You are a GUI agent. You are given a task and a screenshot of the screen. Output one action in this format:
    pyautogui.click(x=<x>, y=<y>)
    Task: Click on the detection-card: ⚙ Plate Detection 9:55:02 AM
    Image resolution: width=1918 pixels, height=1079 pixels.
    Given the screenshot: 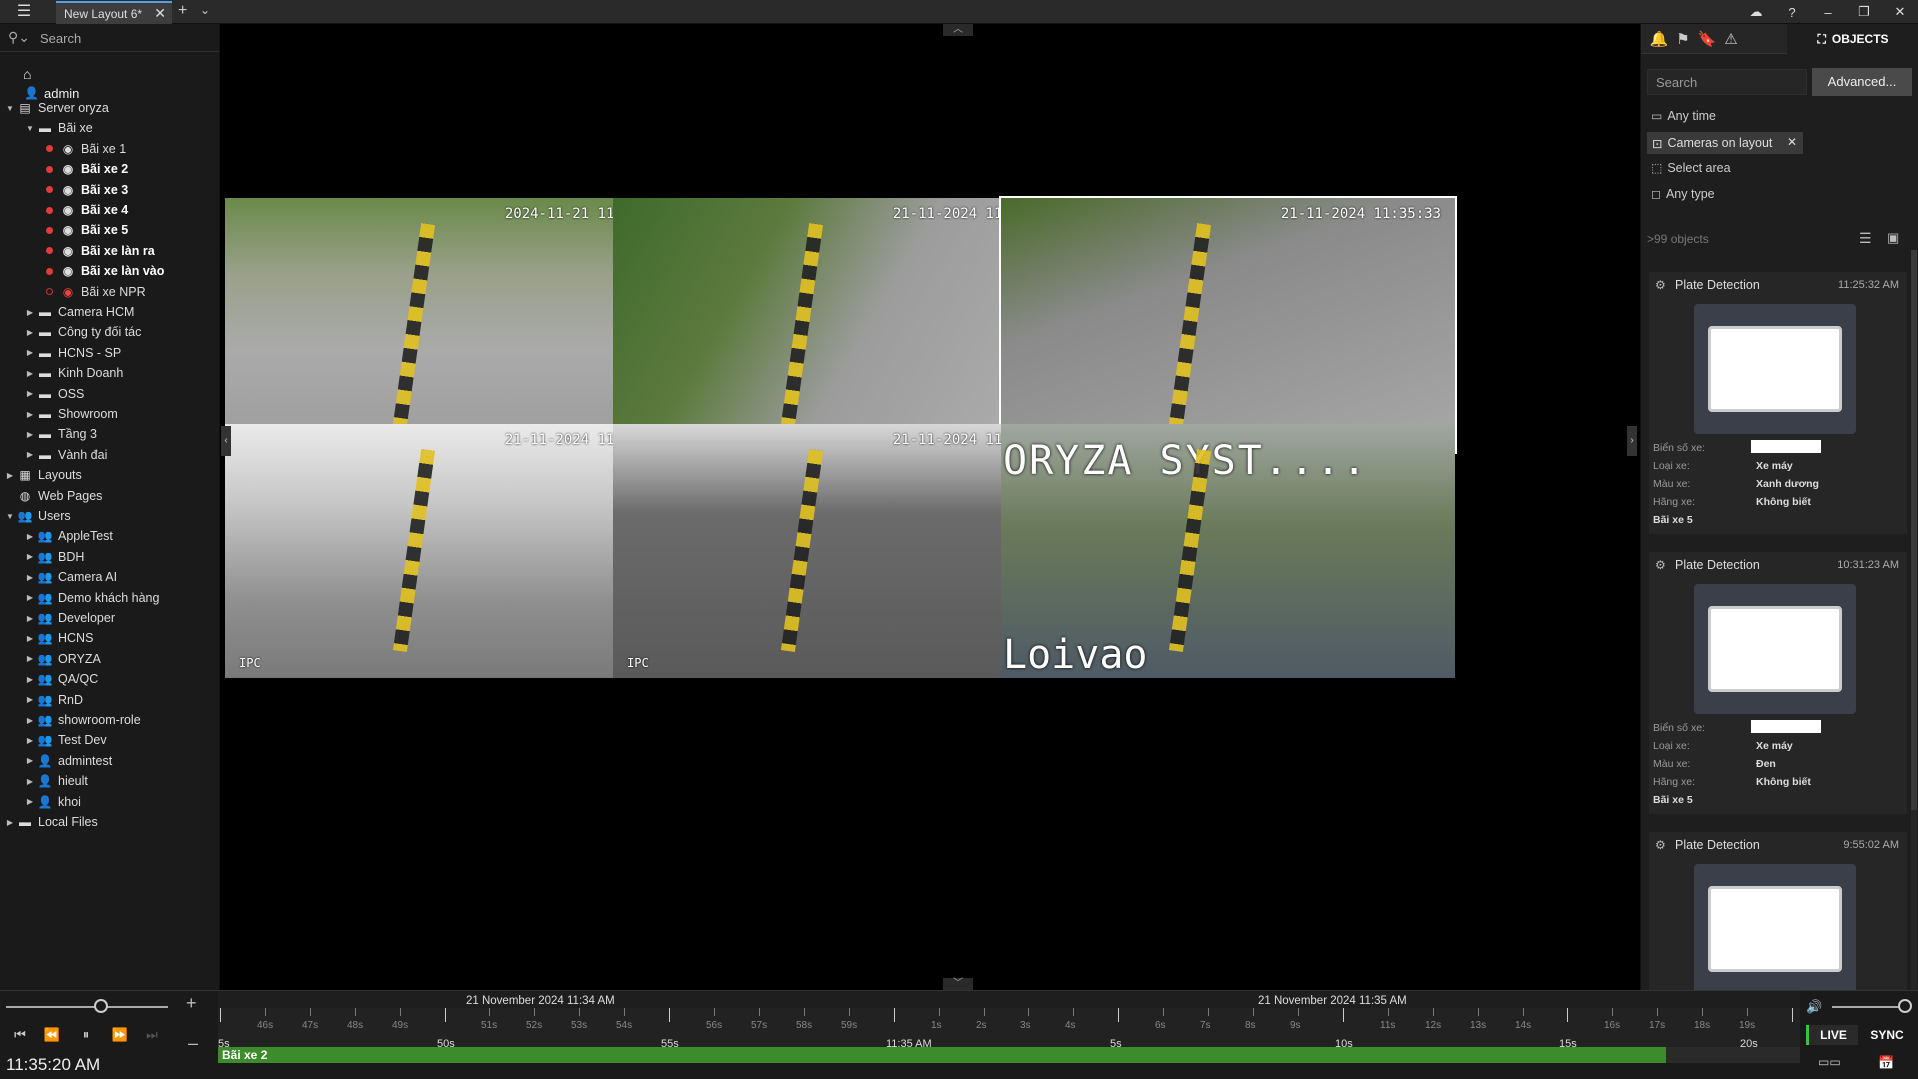 What is the action you would take?
    pyautogui.click(x=1778, y=913)
    